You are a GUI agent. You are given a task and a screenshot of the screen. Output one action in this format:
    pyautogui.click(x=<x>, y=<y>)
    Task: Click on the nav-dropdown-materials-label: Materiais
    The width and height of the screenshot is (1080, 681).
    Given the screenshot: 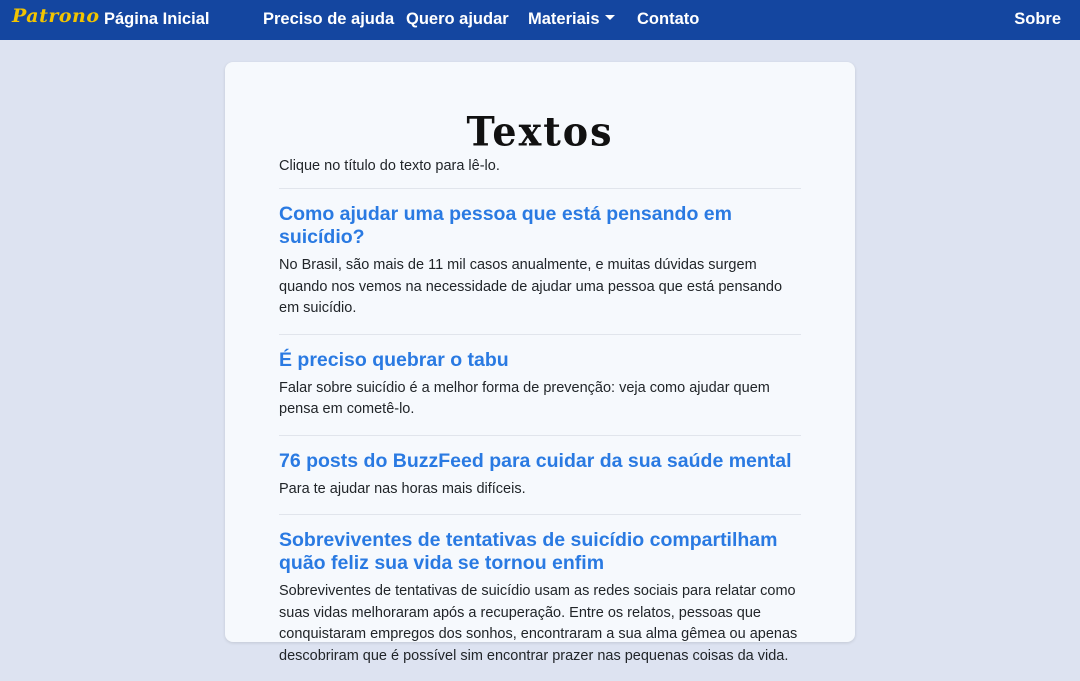 What is the action you would take?
    pyautogui.click(x=564, y=19)
    